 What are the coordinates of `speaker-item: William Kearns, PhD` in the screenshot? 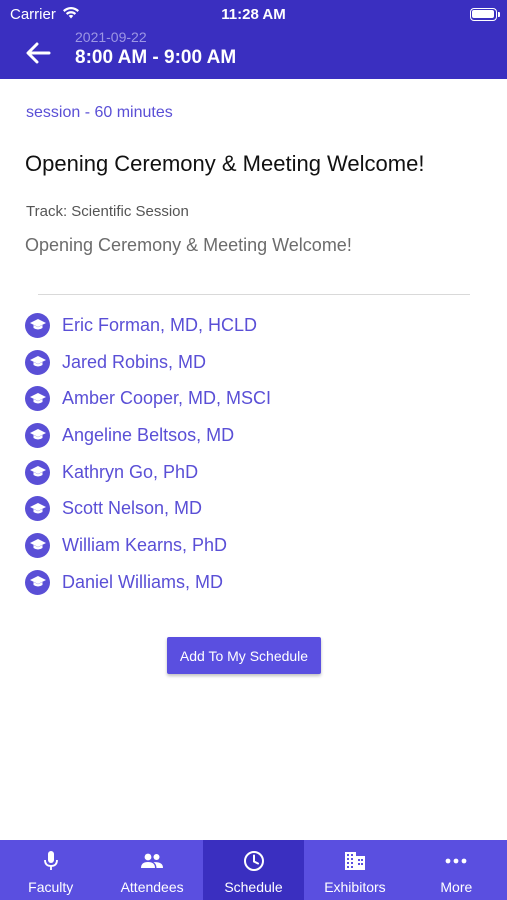 It's located at (148, 545).